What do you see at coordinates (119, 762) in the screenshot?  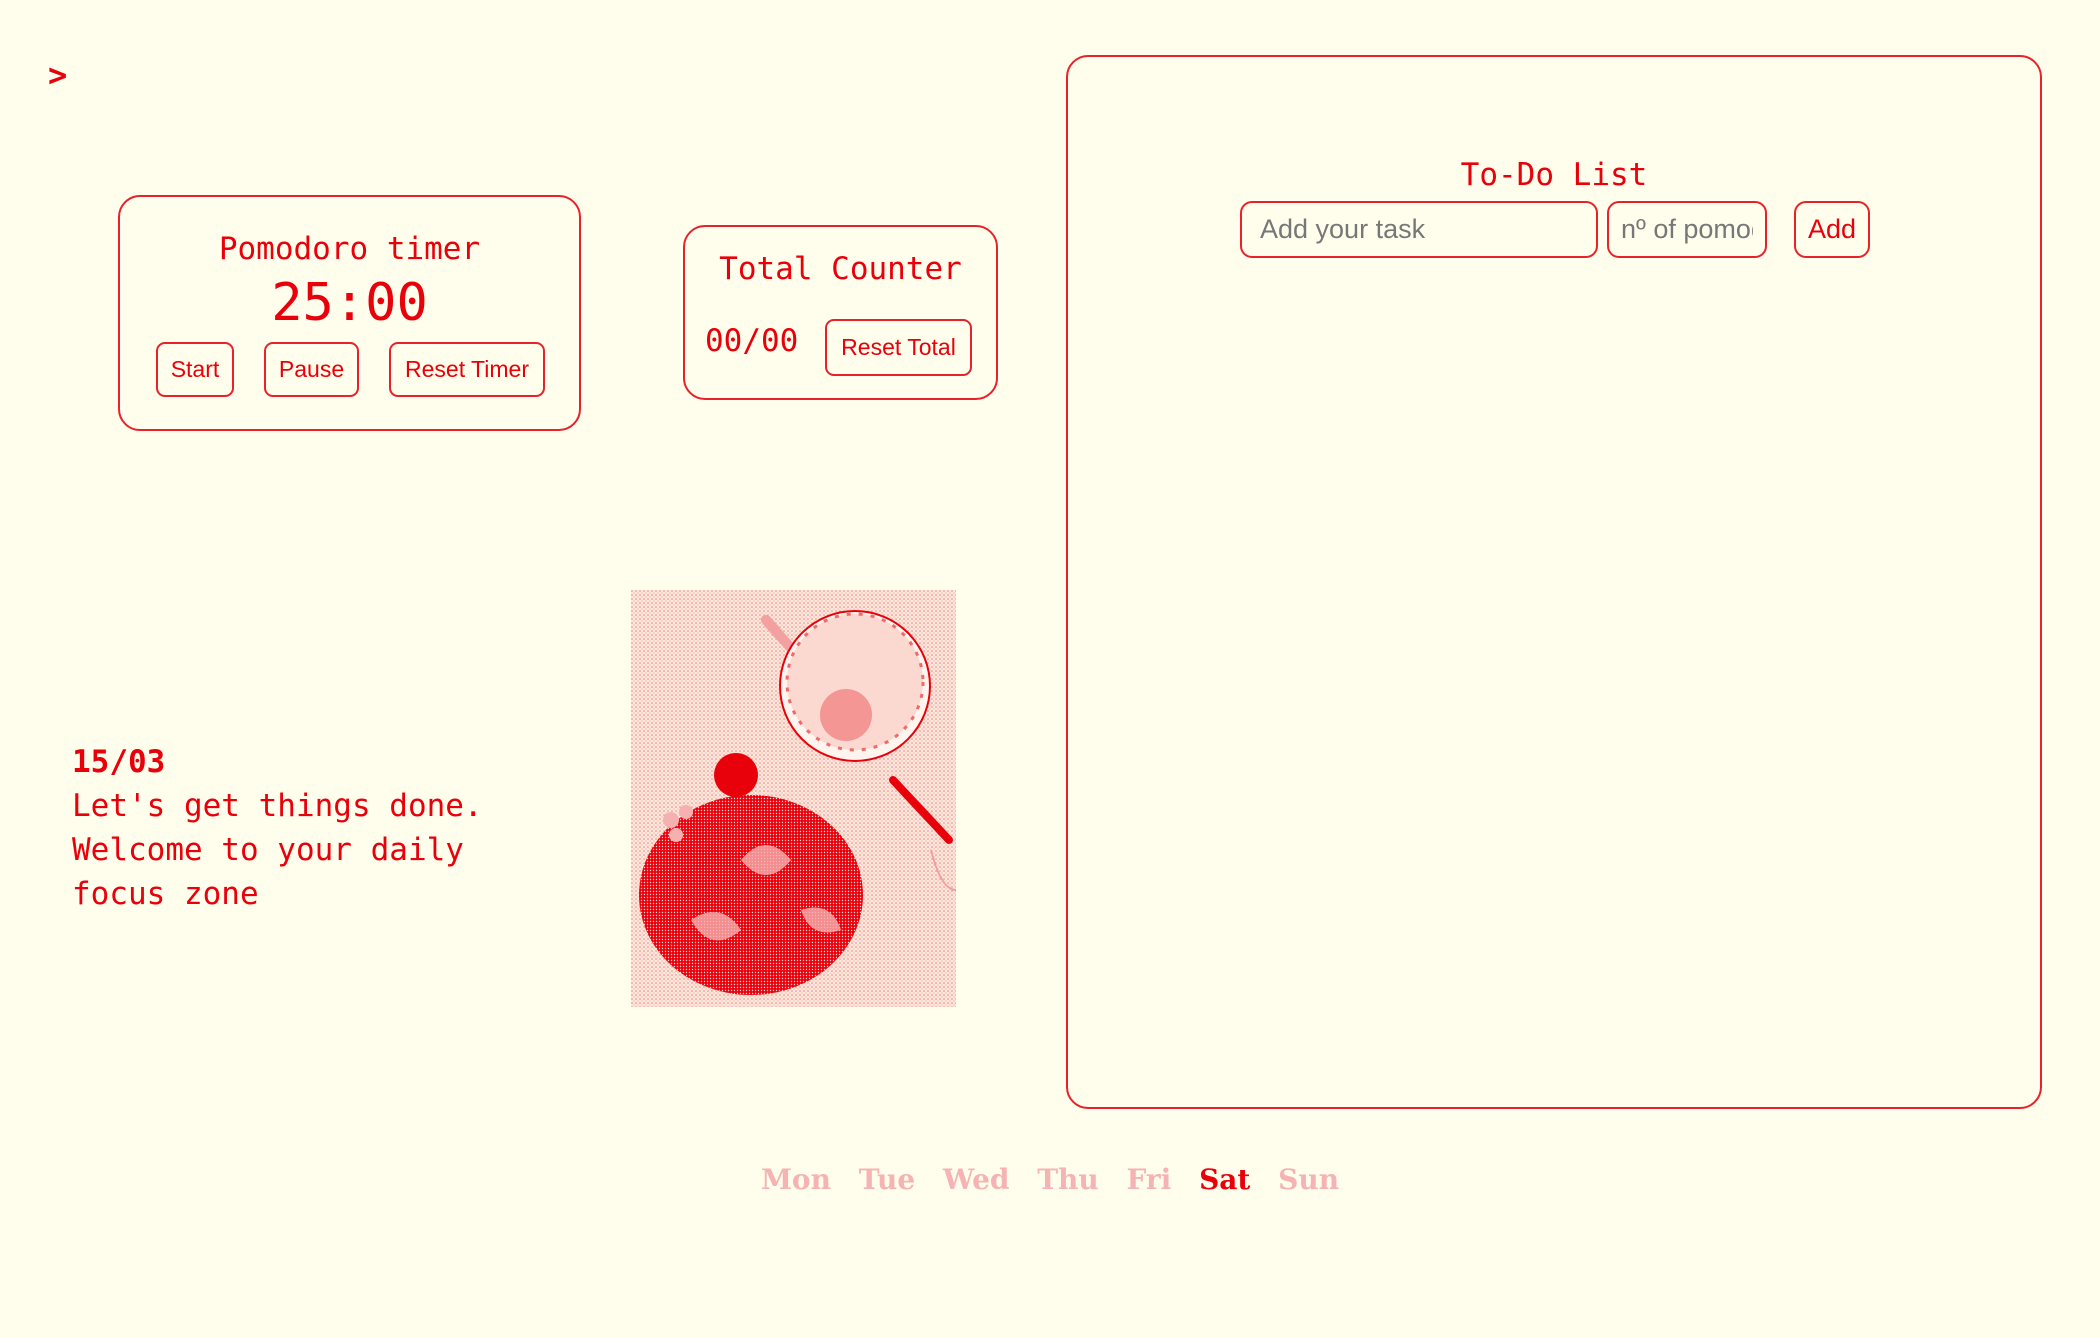 I see `current-date: 15/03` at bounding box center [119, 762].